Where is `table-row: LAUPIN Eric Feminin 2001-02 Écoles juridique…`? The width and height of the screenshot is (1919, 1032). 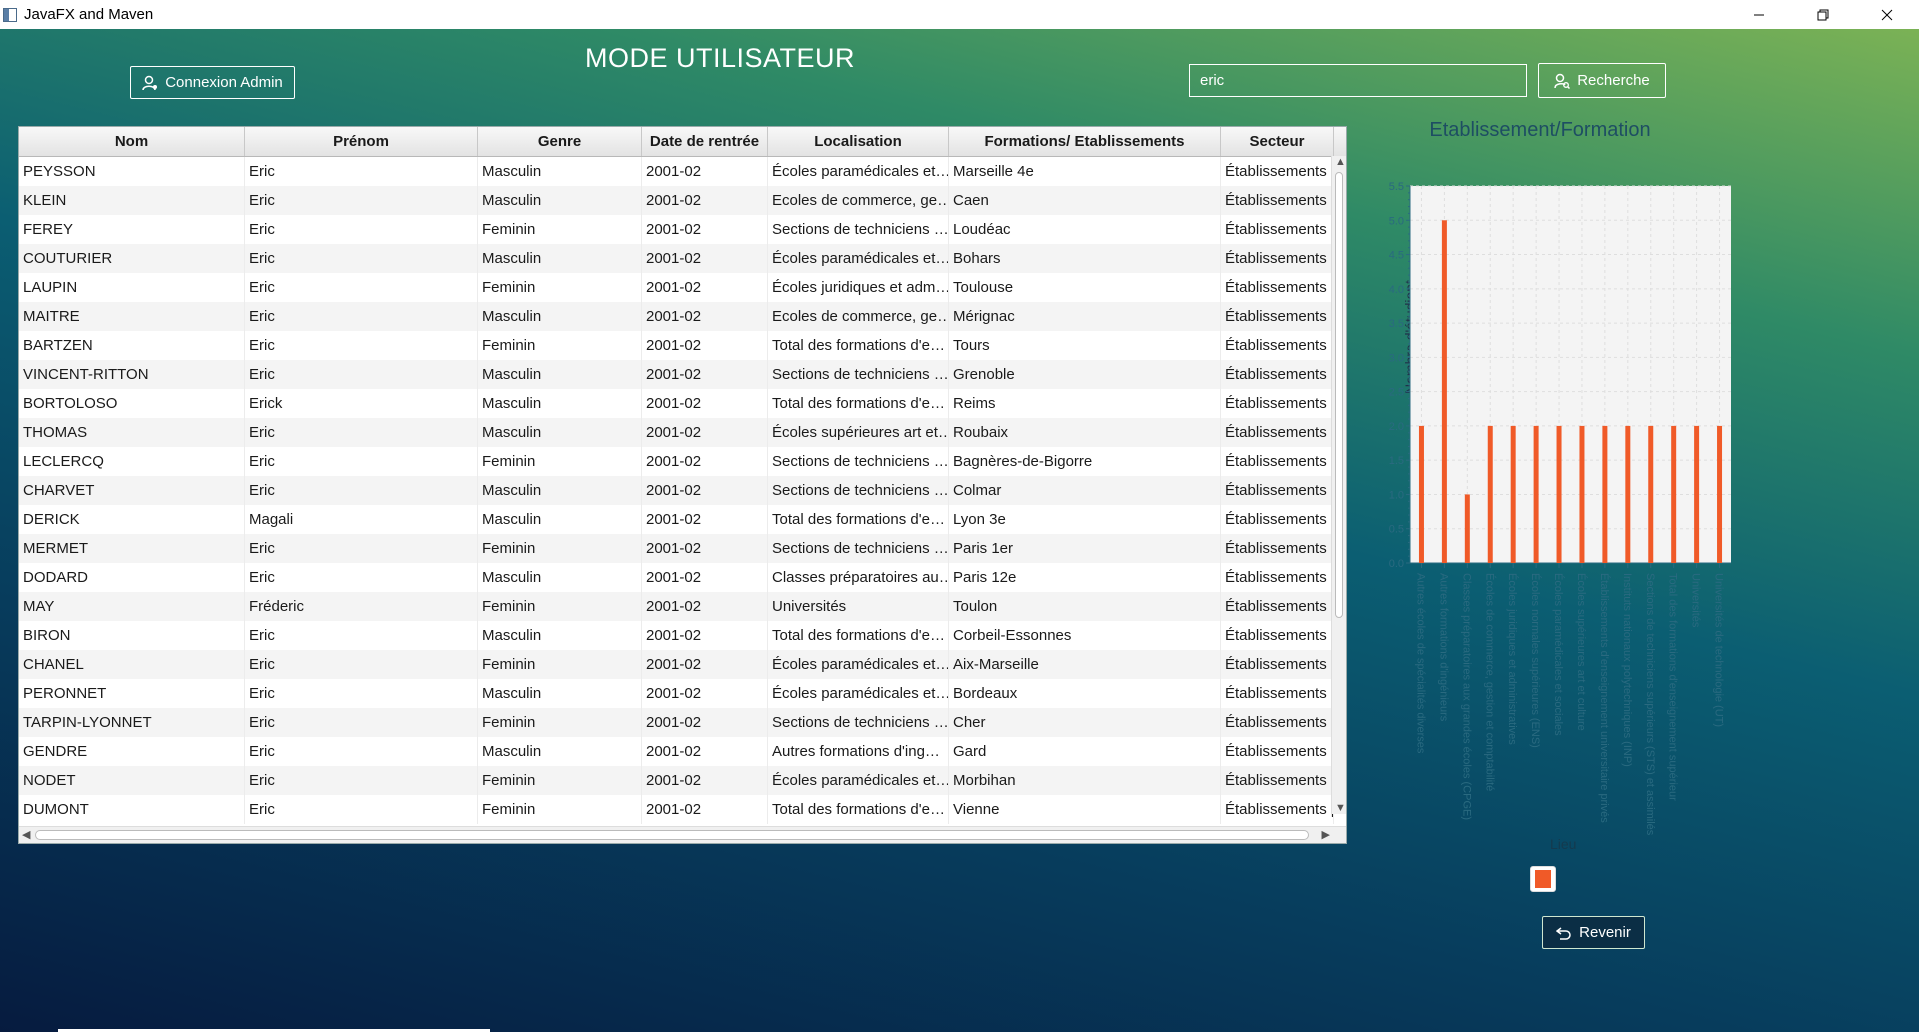
table-row: LAUPIN Eric Feminin 2001-02 Écoles juridique… is located at coordinates (682, 287).